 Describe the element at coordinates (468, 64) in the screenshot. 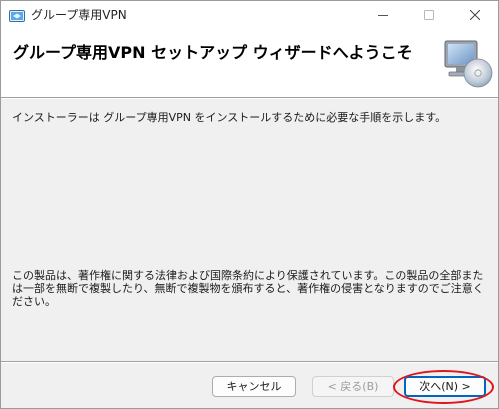

I see `computer-cd-icon` at that location.